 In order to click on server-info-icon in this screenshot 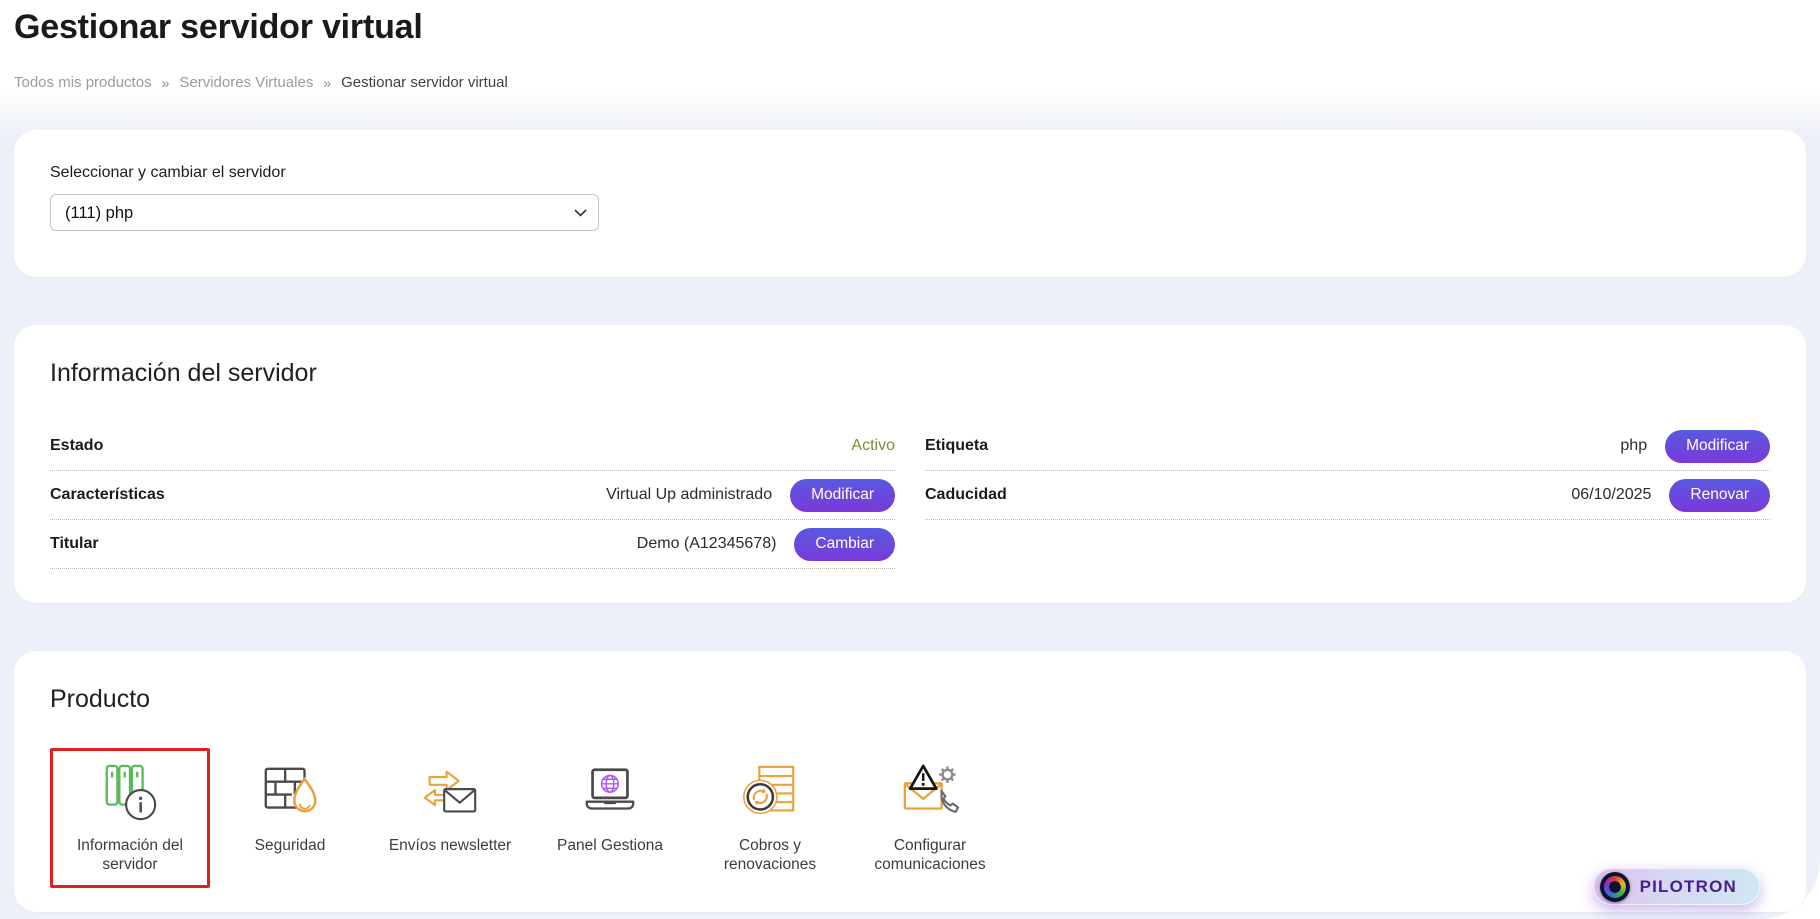, I will do `click(130, 793)`.